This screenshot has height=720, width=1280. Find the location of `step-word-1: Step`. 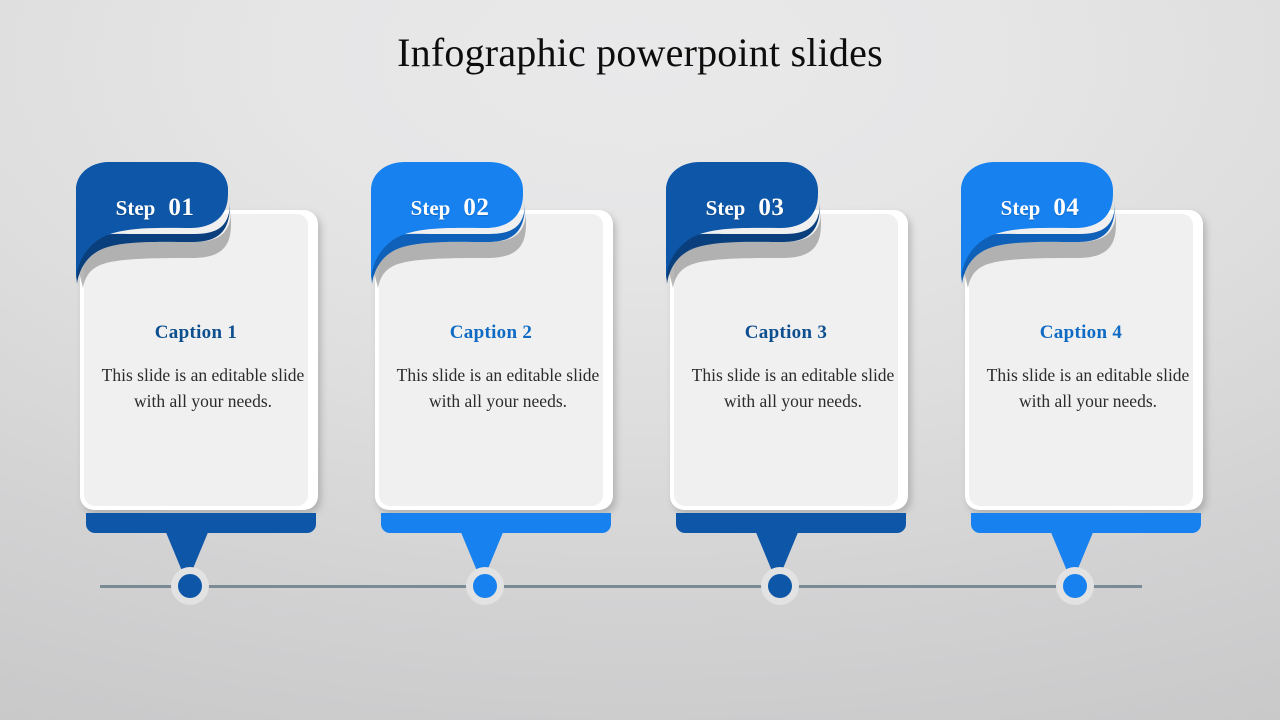

step-word-1: Step is located at coordinates (135, 208).